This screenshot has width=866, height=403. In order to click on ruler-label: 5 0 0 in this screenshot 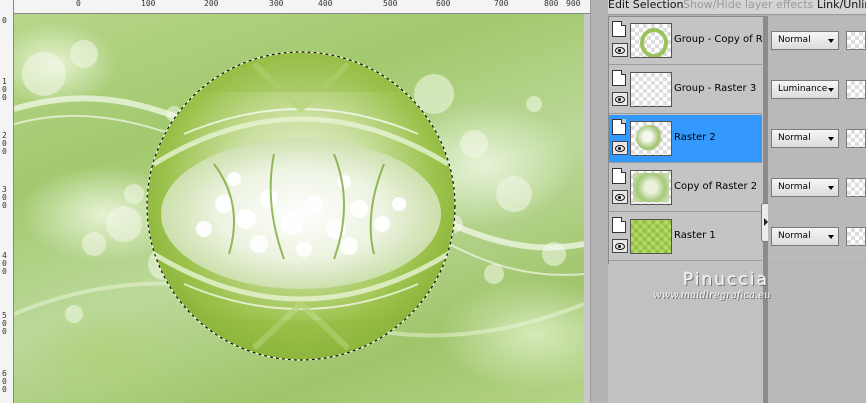, I will do `click(4, 323)`.